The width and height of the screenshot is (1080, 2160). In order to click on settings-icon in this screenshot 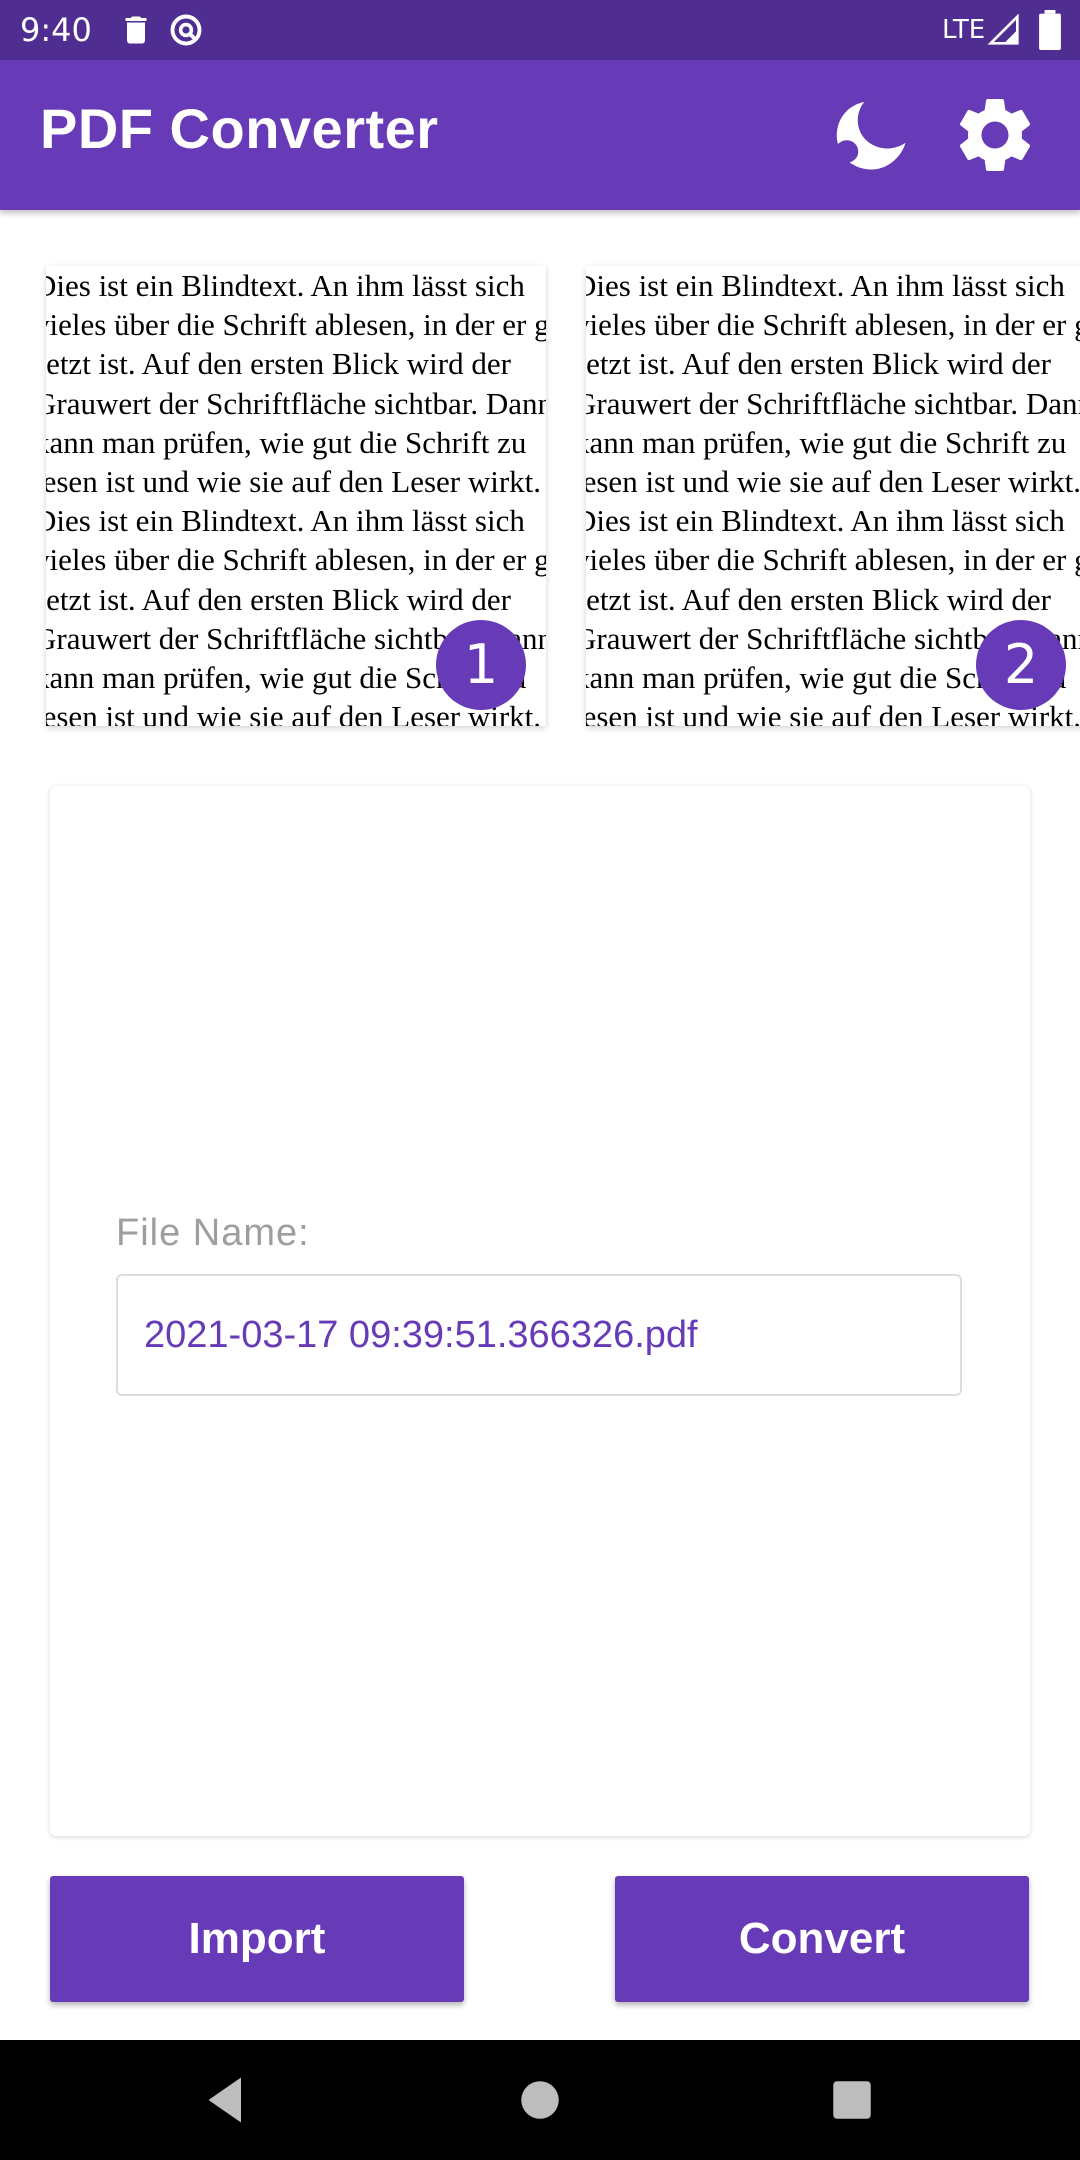, I will do `click(995, 135)`.